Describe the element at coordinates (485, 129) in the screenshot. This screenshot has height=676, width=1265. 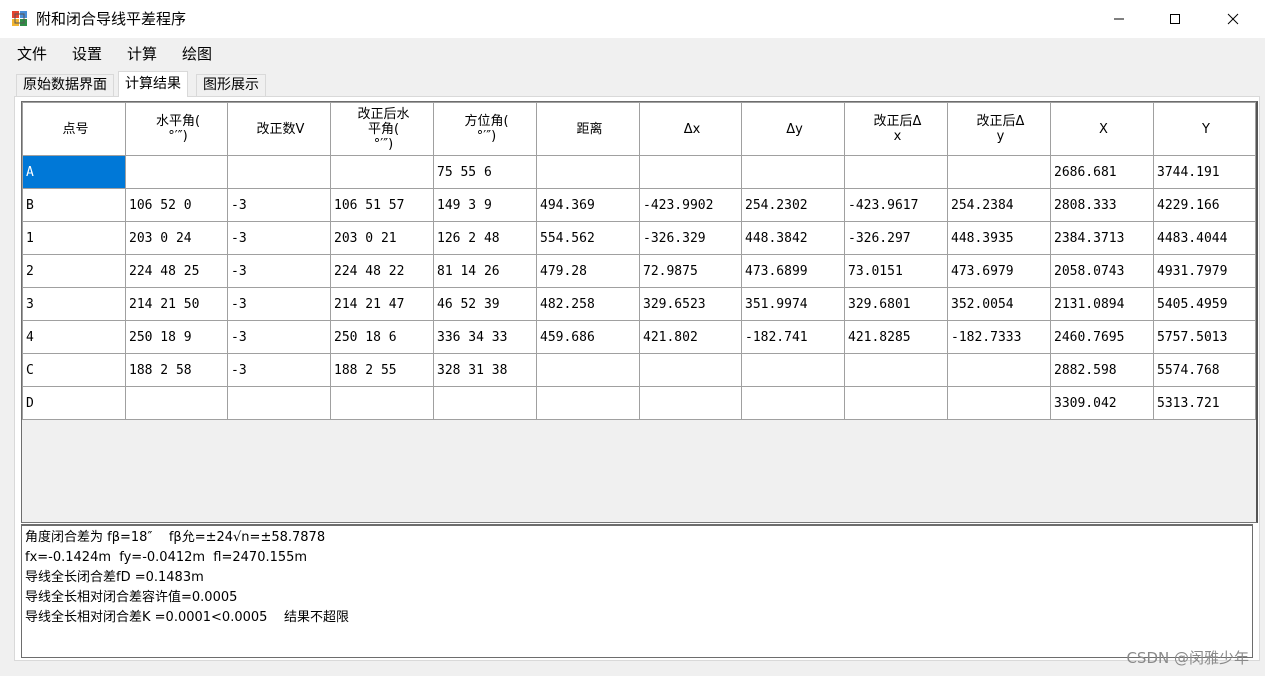
I see `column-header: 方位角(°′″)` at that location.